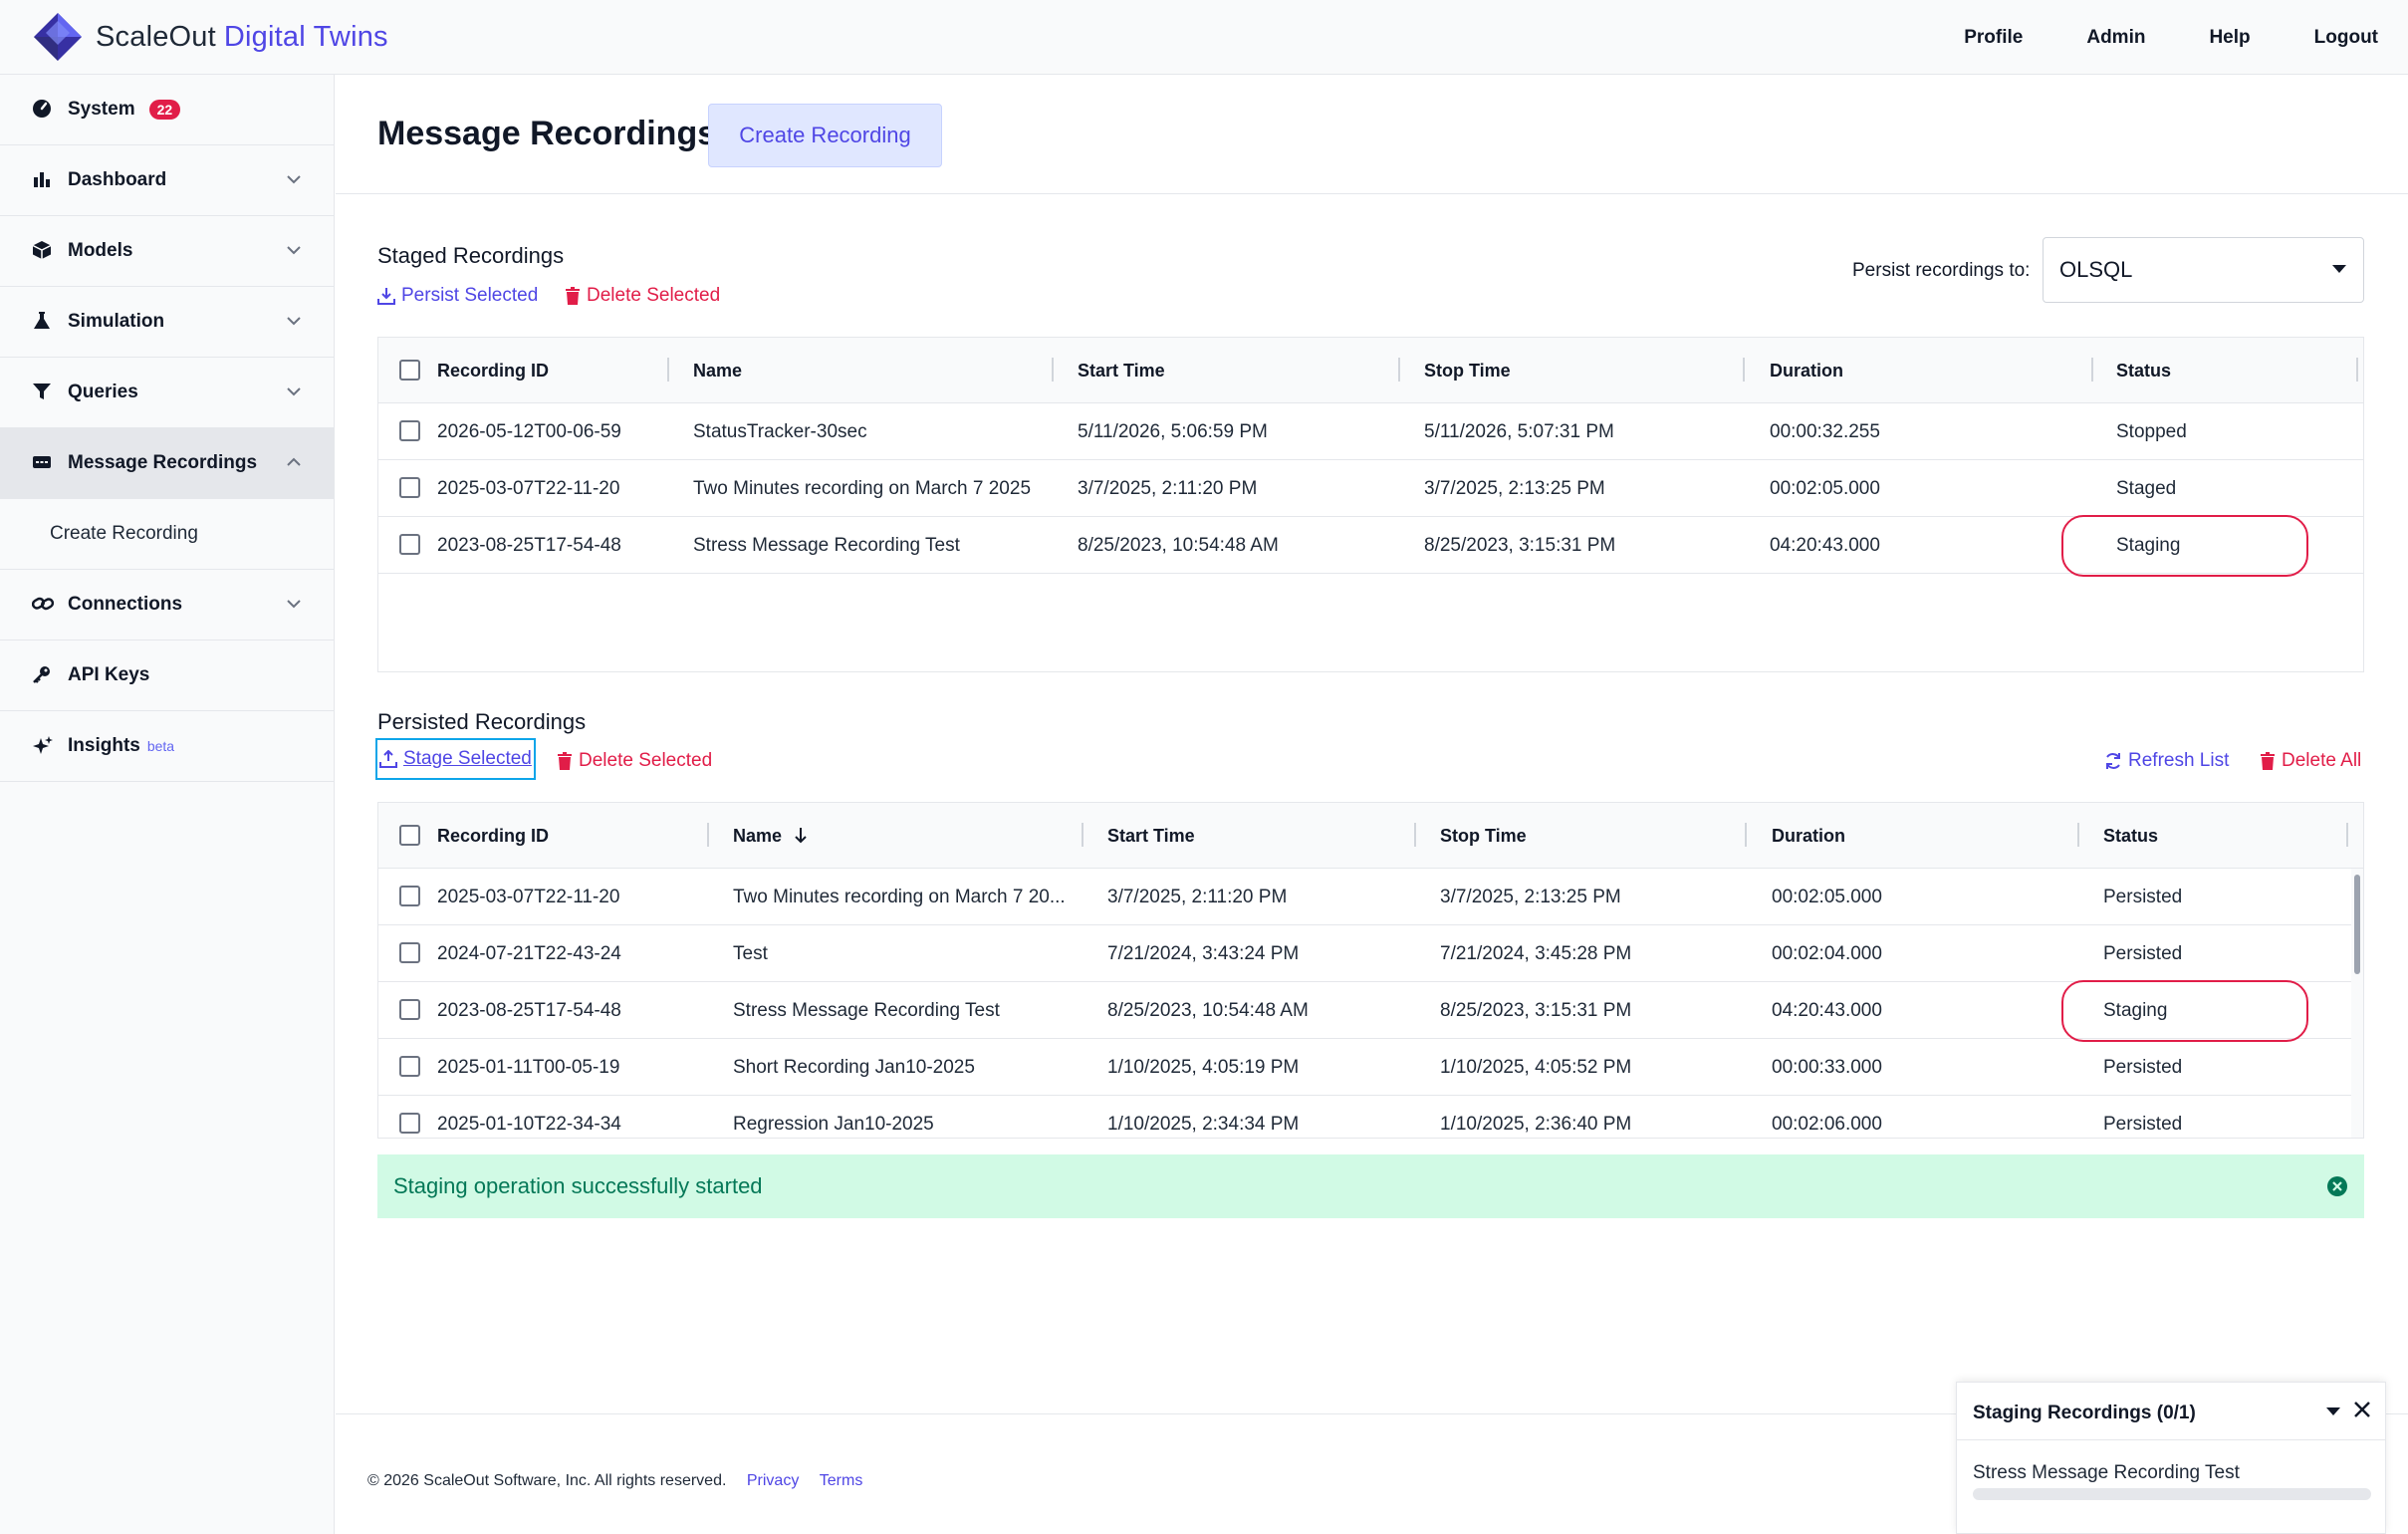 This screenshot has width=2408, height=1534. I want to click on persist-target-value: OLSQL, so click(2096, 270).